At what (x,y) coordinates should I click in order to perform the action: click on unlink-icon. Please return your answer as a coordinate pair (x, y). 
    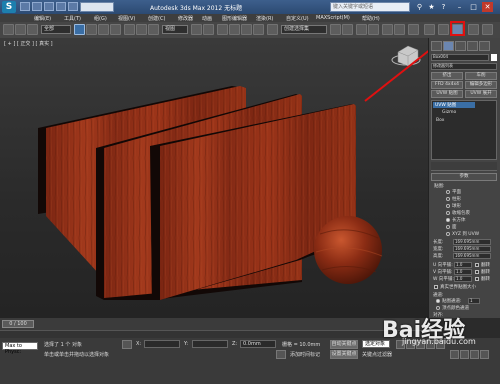
    Looking at the image, I should click on (20, 29).